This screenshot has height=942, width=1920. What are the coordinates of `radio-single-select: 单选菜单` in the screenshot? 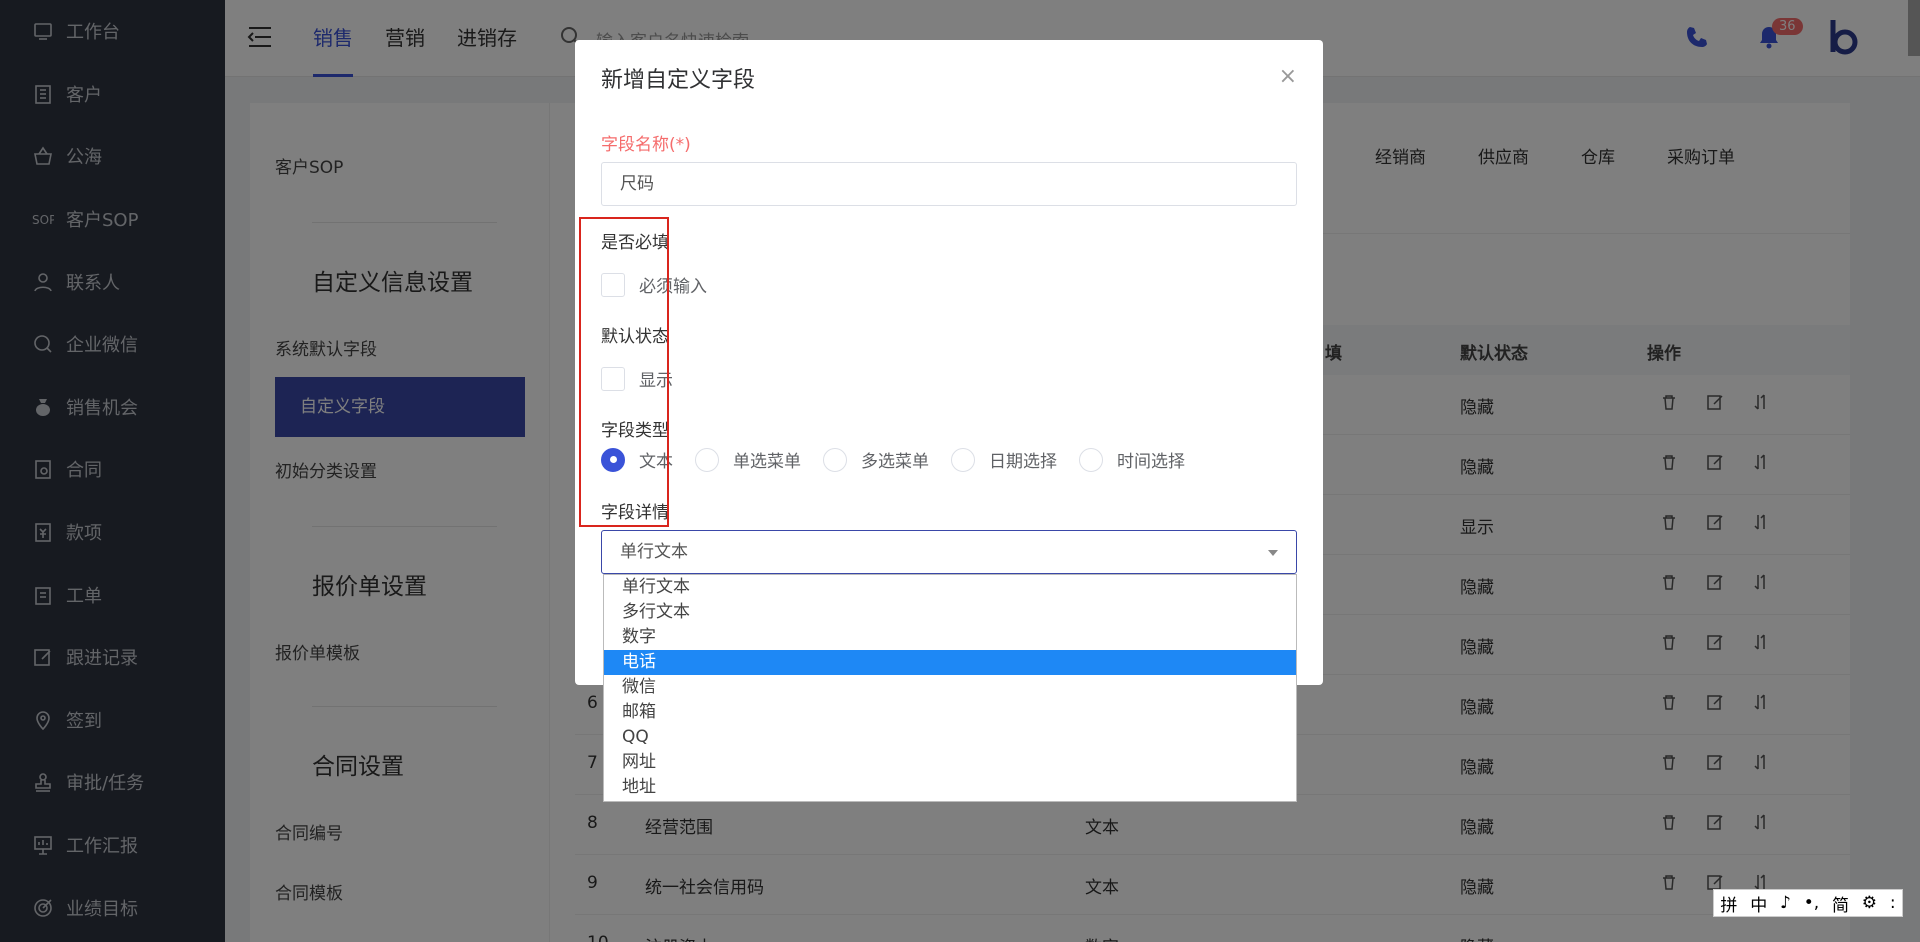 It's located at (748, 459).